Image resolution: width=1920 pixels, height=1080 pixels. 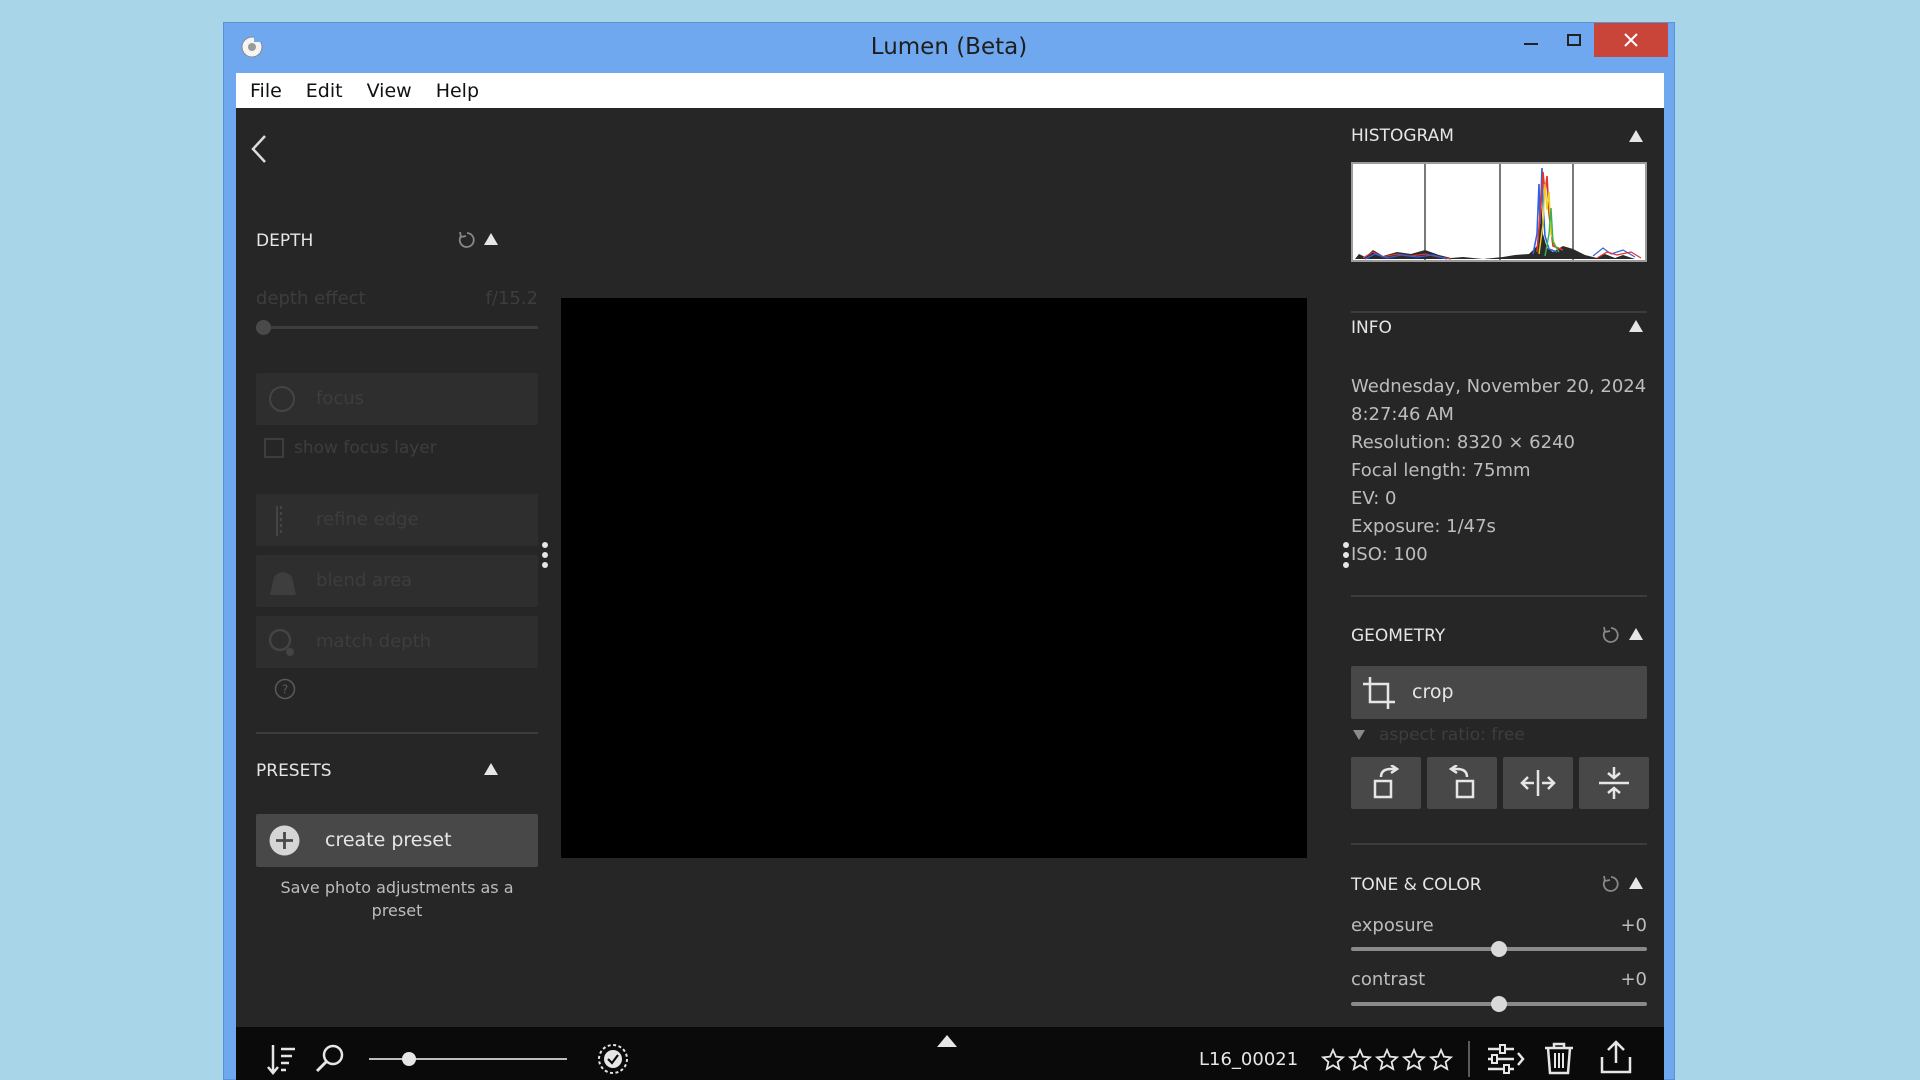 I want to click on menu-help: Help, so click(x=457, y=91).